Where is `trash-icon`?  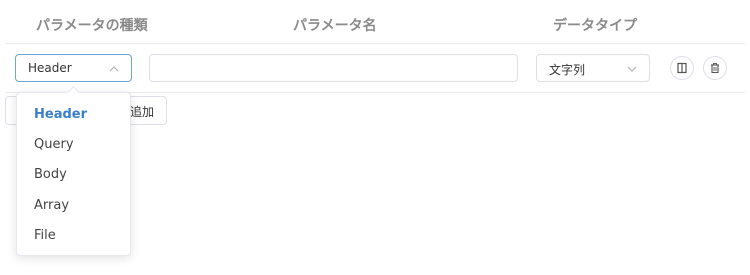 trash-icon is located at coordinates (715, 68).